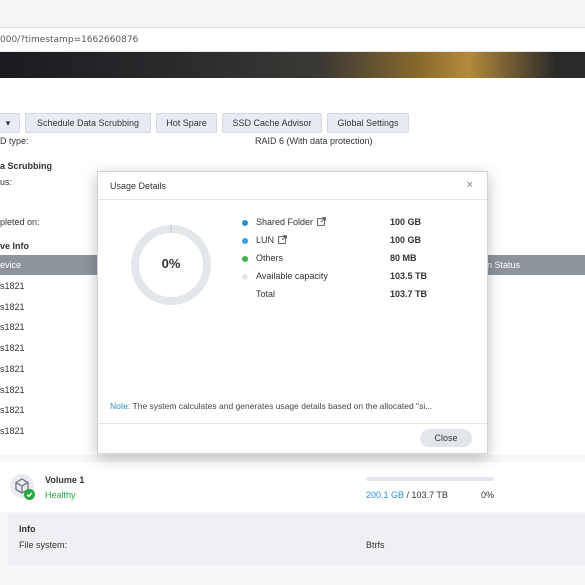 This screenshot has width=585, height=585. I want to click on volume-usage-text: 200.1 GB / 103.7 TB, so click(407, 495).